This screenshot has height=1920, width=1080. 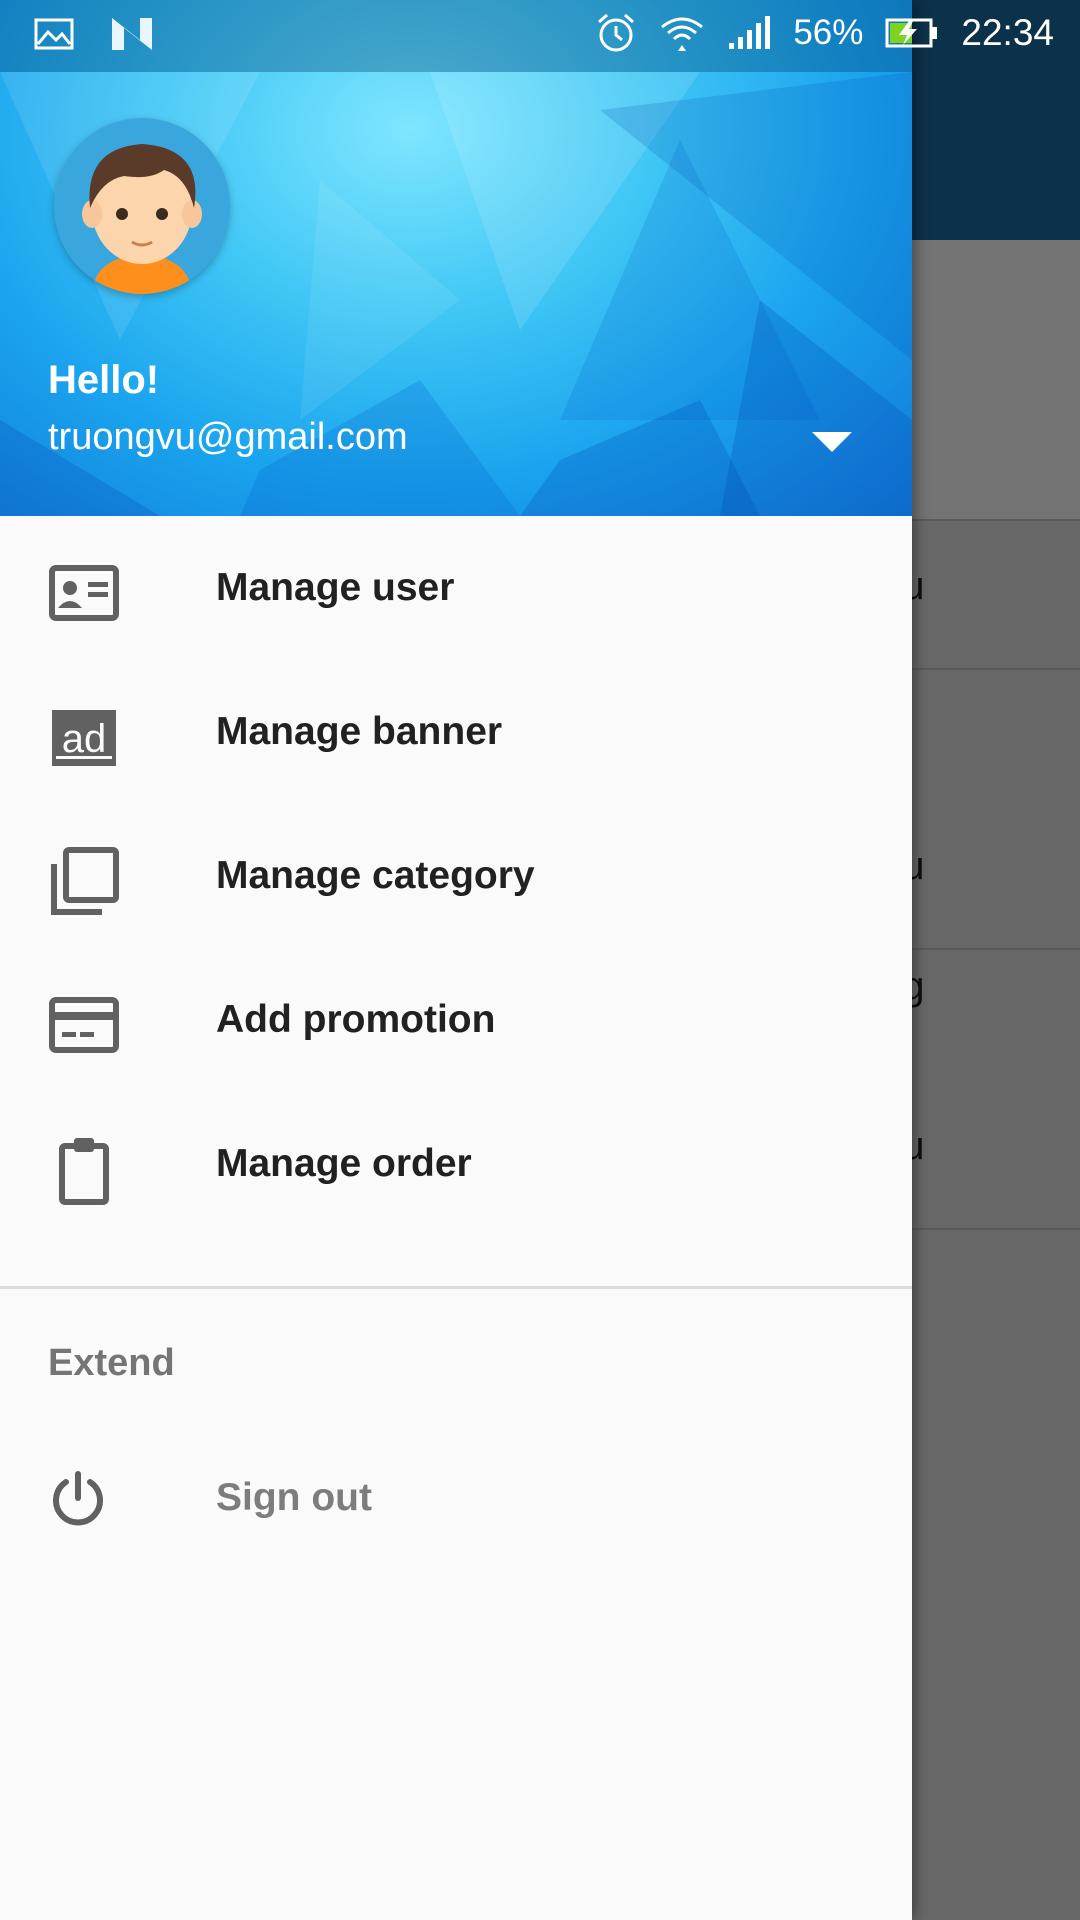 I want to click on greeting-text: Hello!, so click(x=104, y=380).